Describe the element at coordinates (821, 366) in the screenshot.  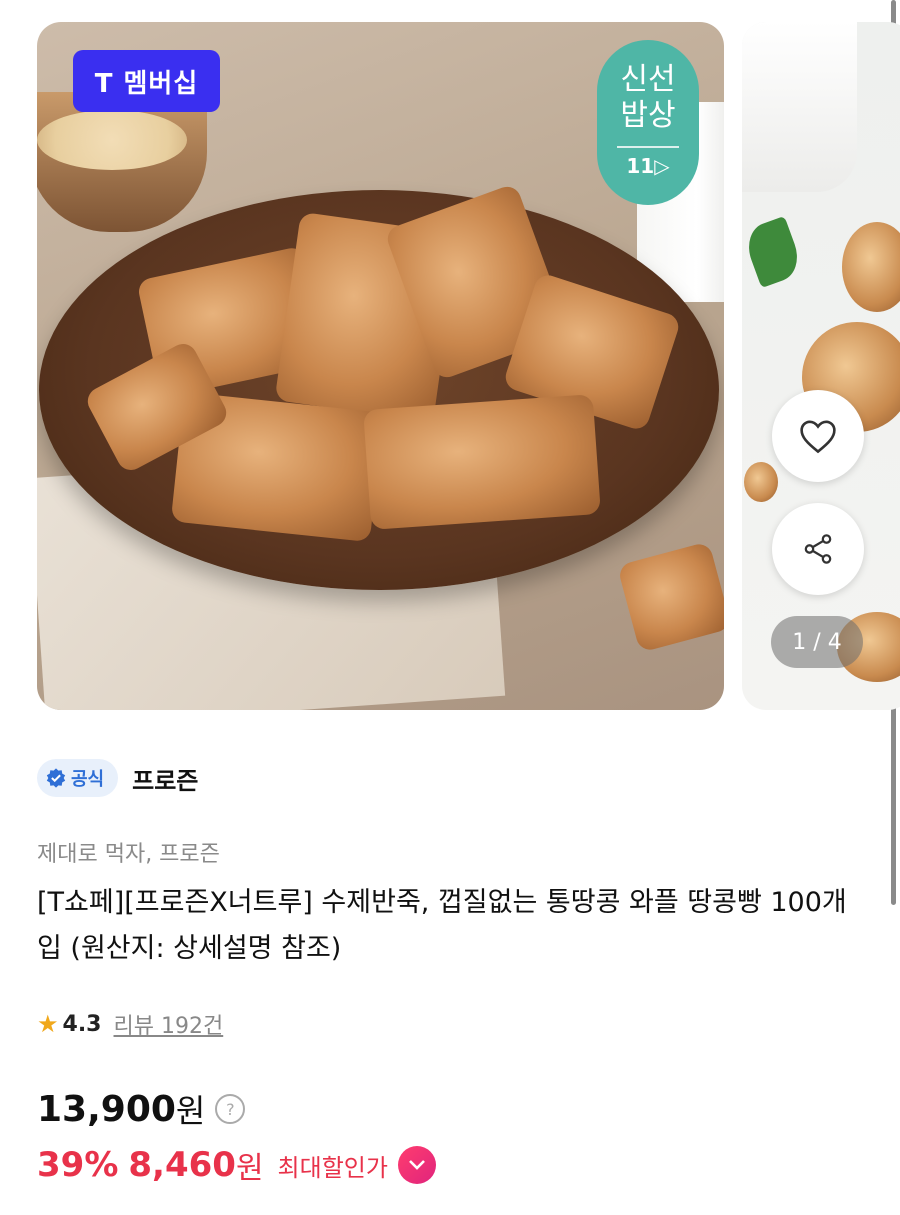
I see `product-image-next` at that location.